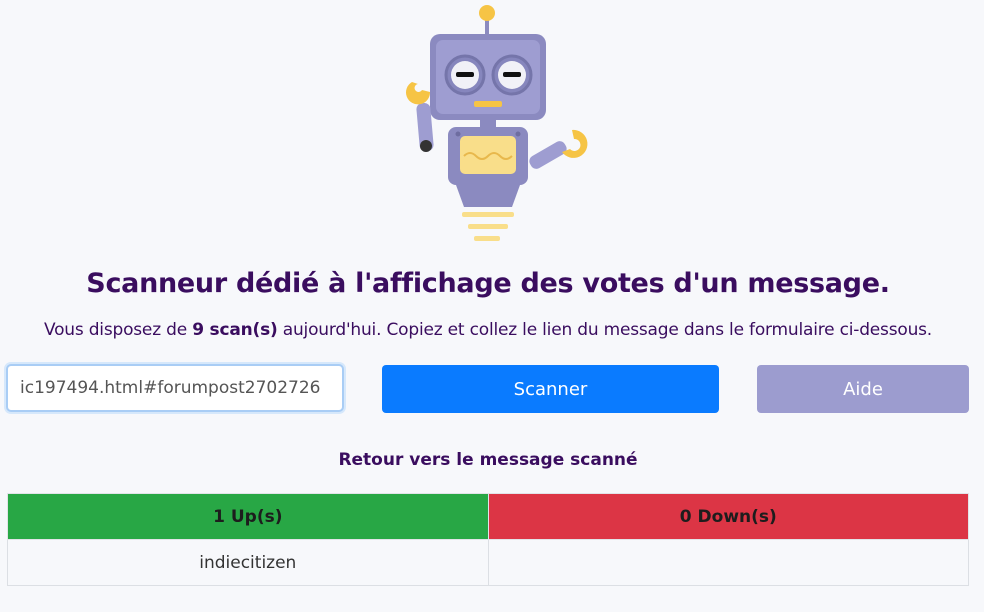 The width and height of the screenshot is (984, 612). I want to click on message-url-input: ic197494.html#forumpost2702726, so click(175, 388).